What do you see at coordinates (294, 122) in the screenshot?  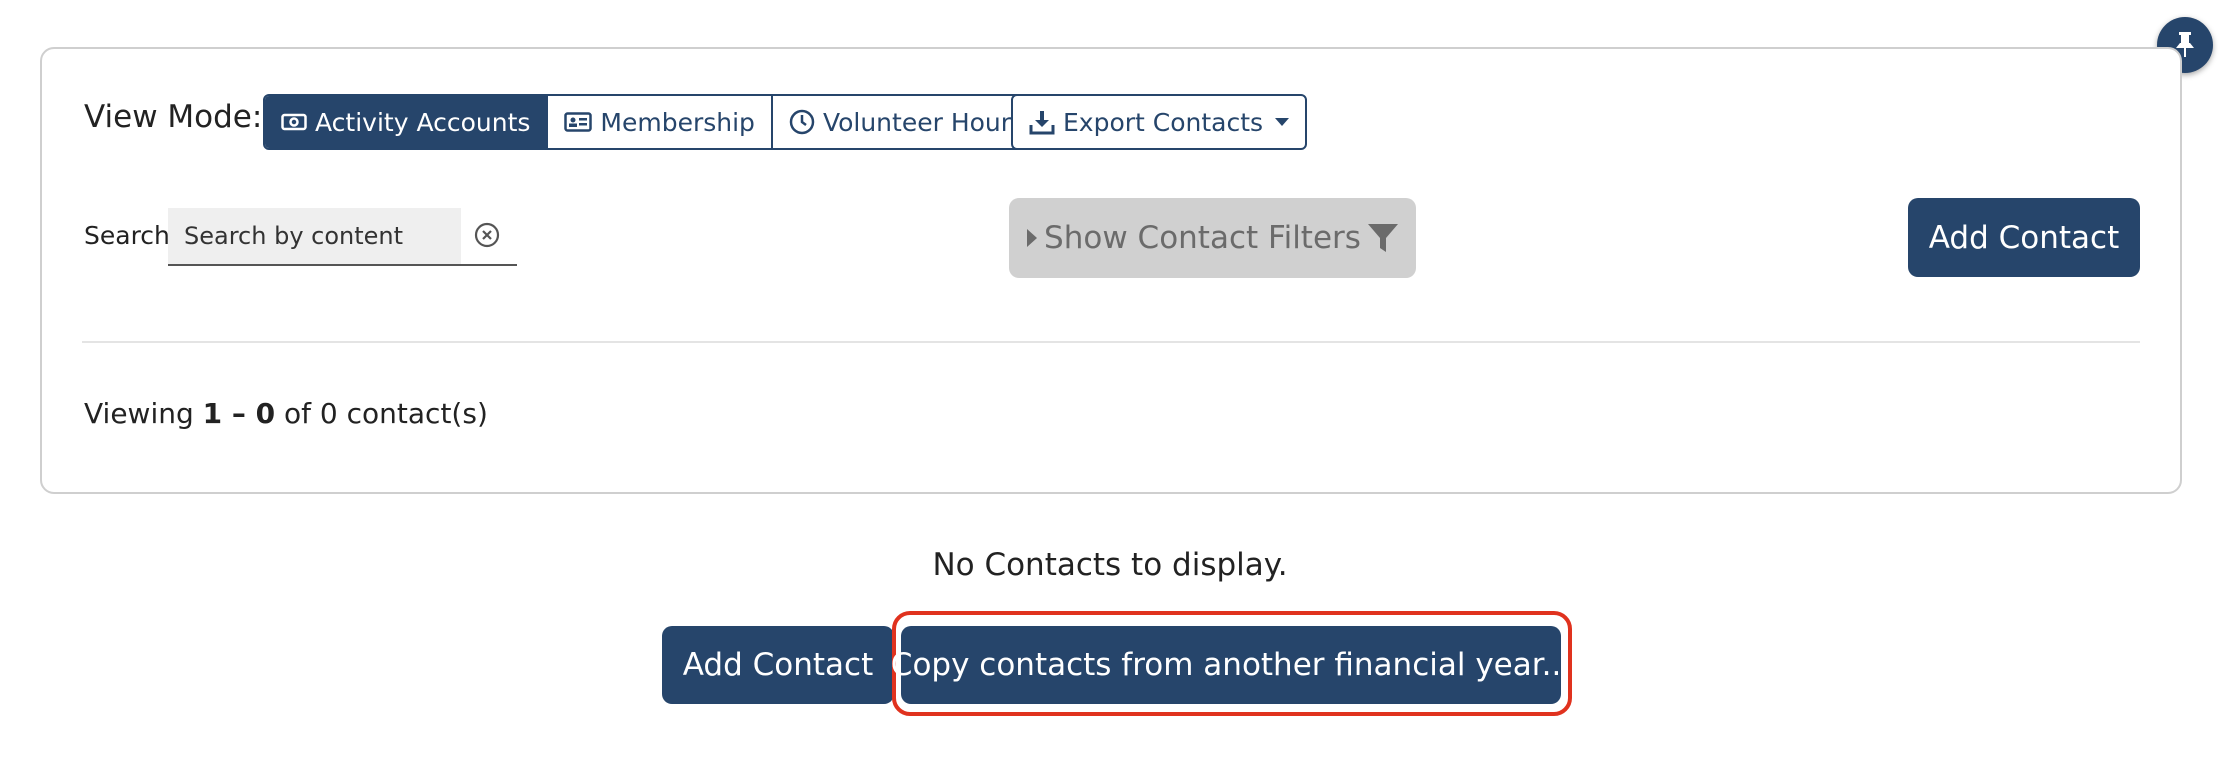 I see `money-icon` at bounding box center [294, 122].